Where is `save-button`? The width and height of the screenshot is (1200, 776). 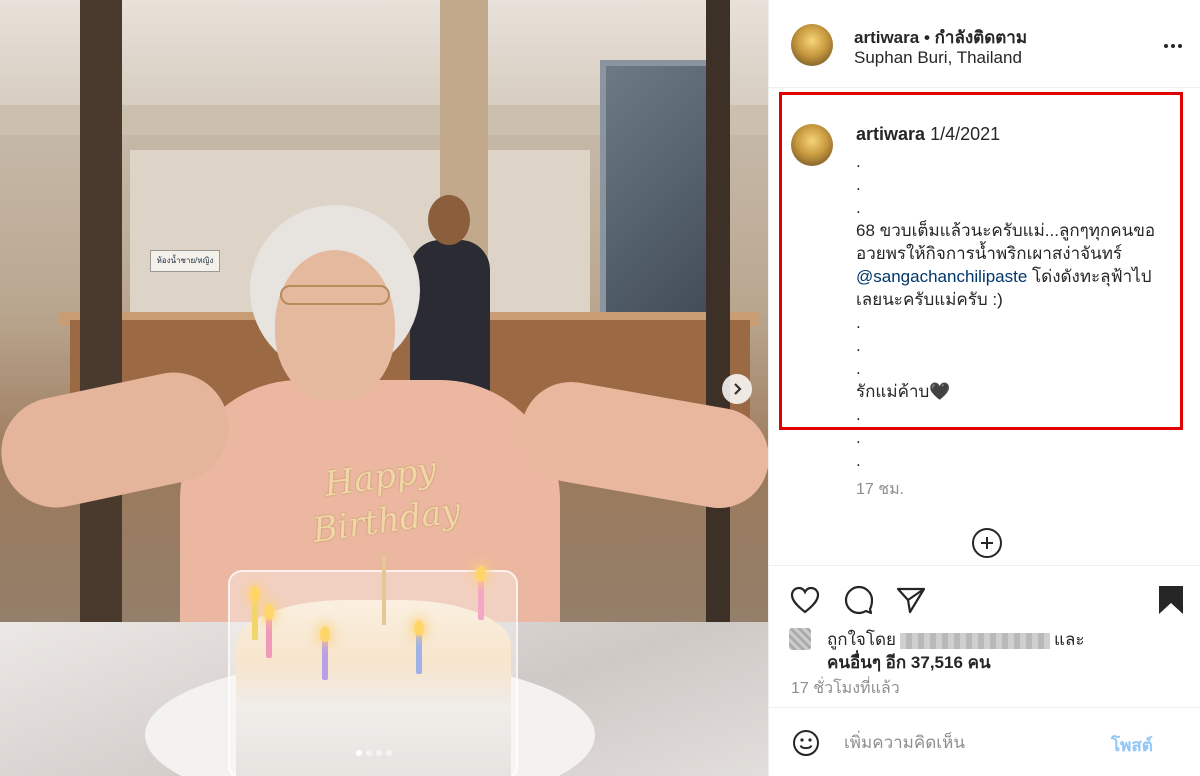
save-button is located at coordinates (1171, 600).